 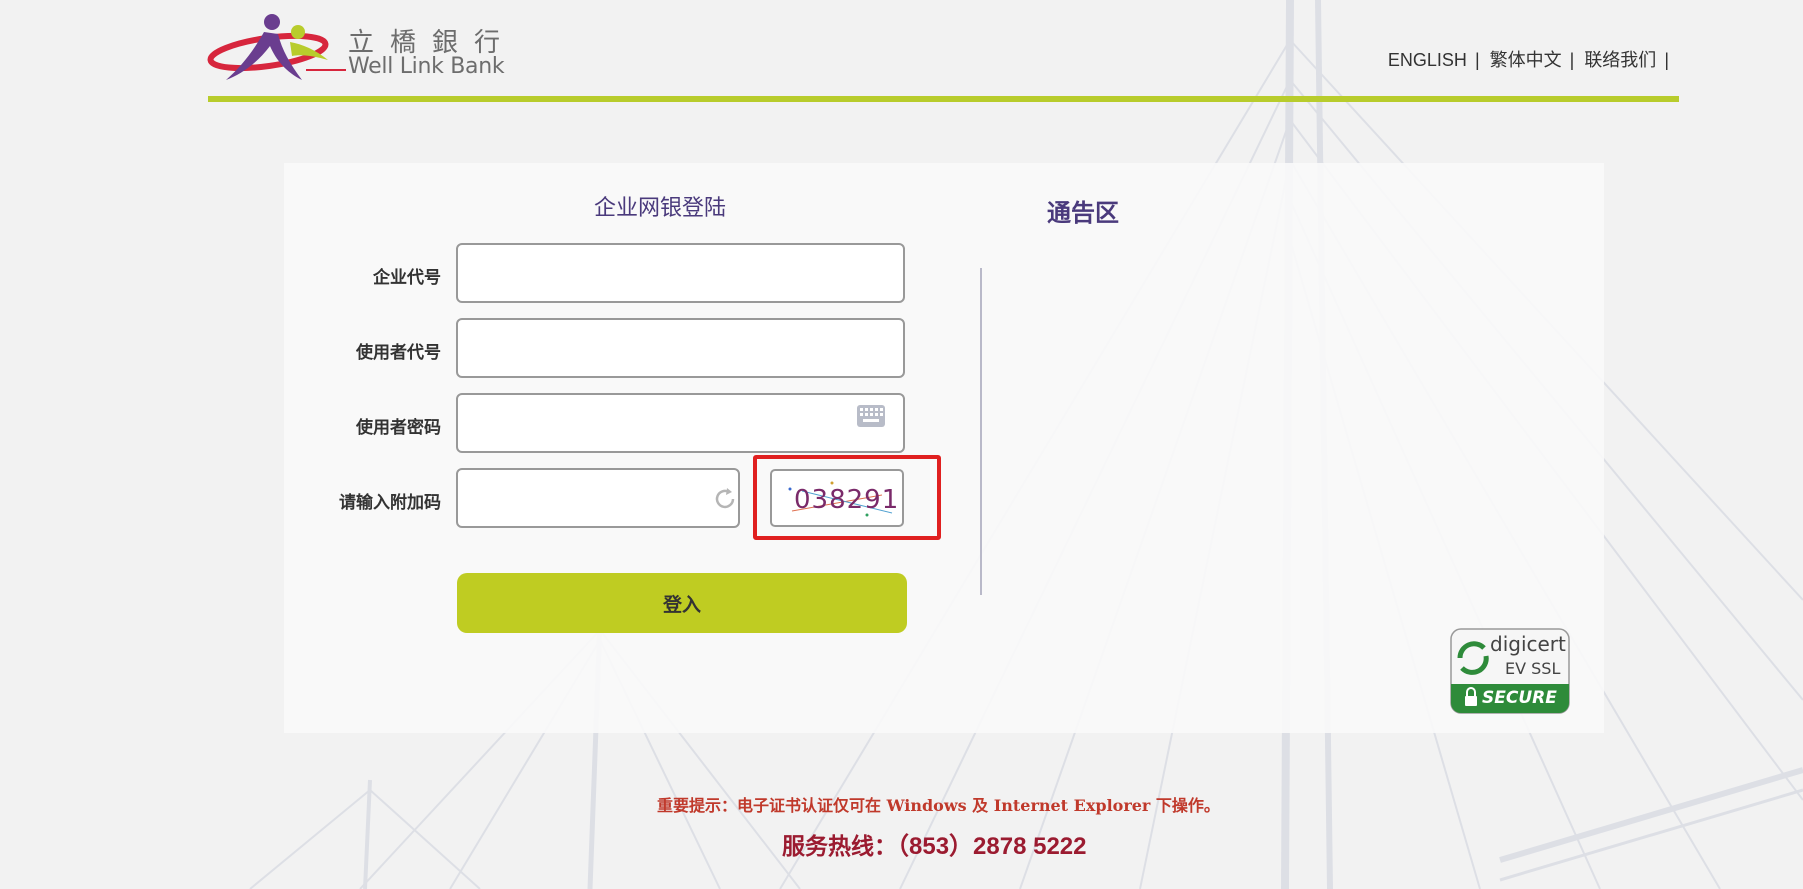 What do you see at coordinates (725, 499) in the screenshot?
I see `refresh-icon` at bounding box center [725, 499].